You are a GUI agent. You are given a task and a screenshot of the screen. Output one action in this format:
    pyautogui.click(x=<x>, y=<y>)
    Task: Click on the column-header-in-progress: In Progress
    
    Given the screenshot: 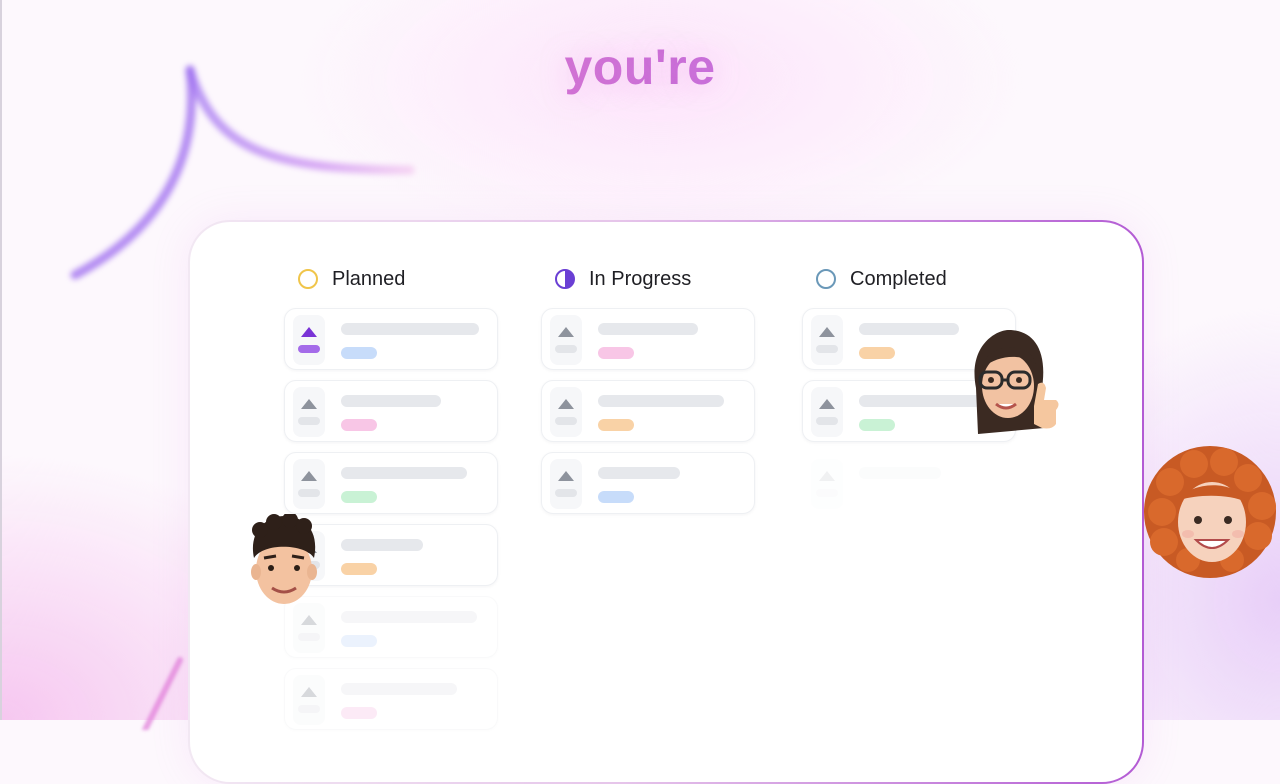 What is the action you would take?
    pyautogui.click(x=651, y=279)
    